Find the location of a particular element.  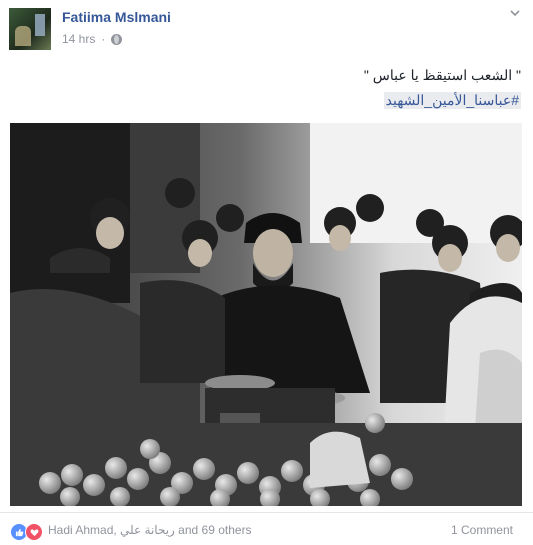

author-name: Fatiima Mslmani is located at coordinates (116, 17).